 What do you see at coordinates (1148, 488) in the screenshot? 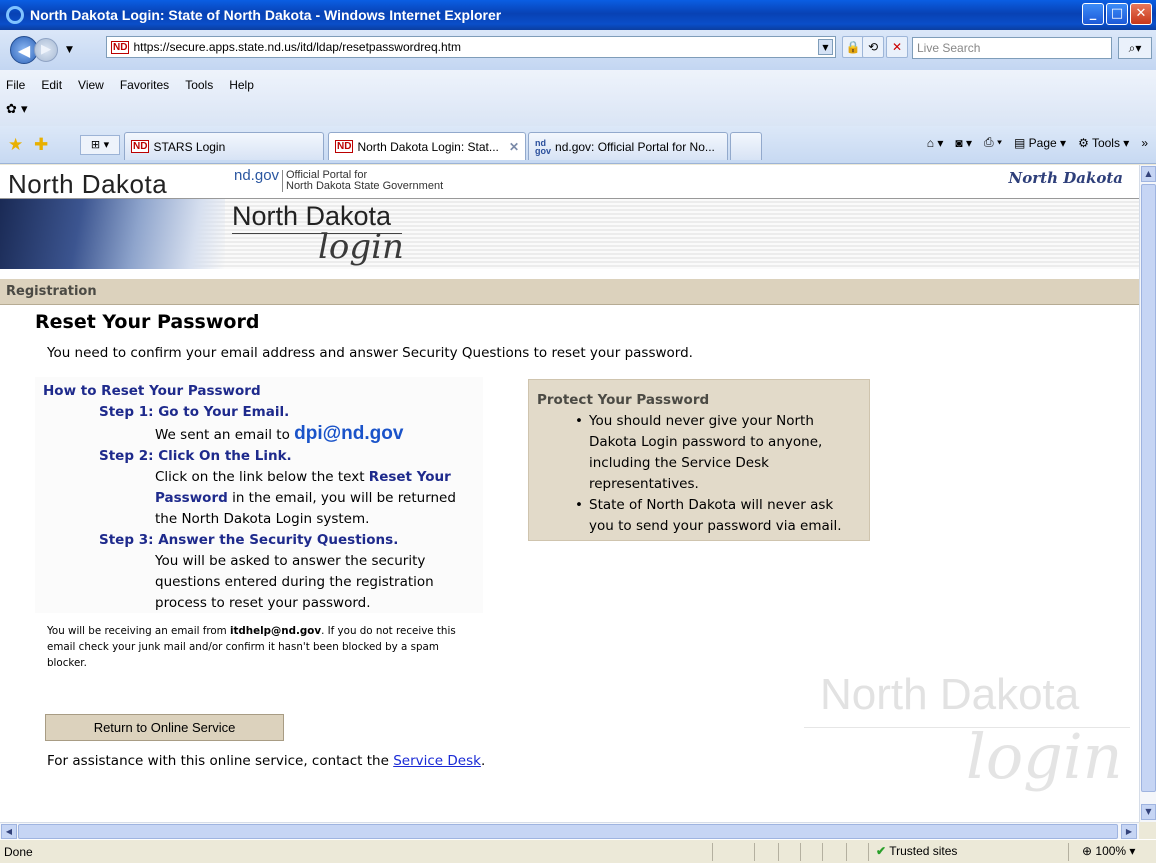
I see `vertical-scroll-thumb` at bounding box center [1148, 488].